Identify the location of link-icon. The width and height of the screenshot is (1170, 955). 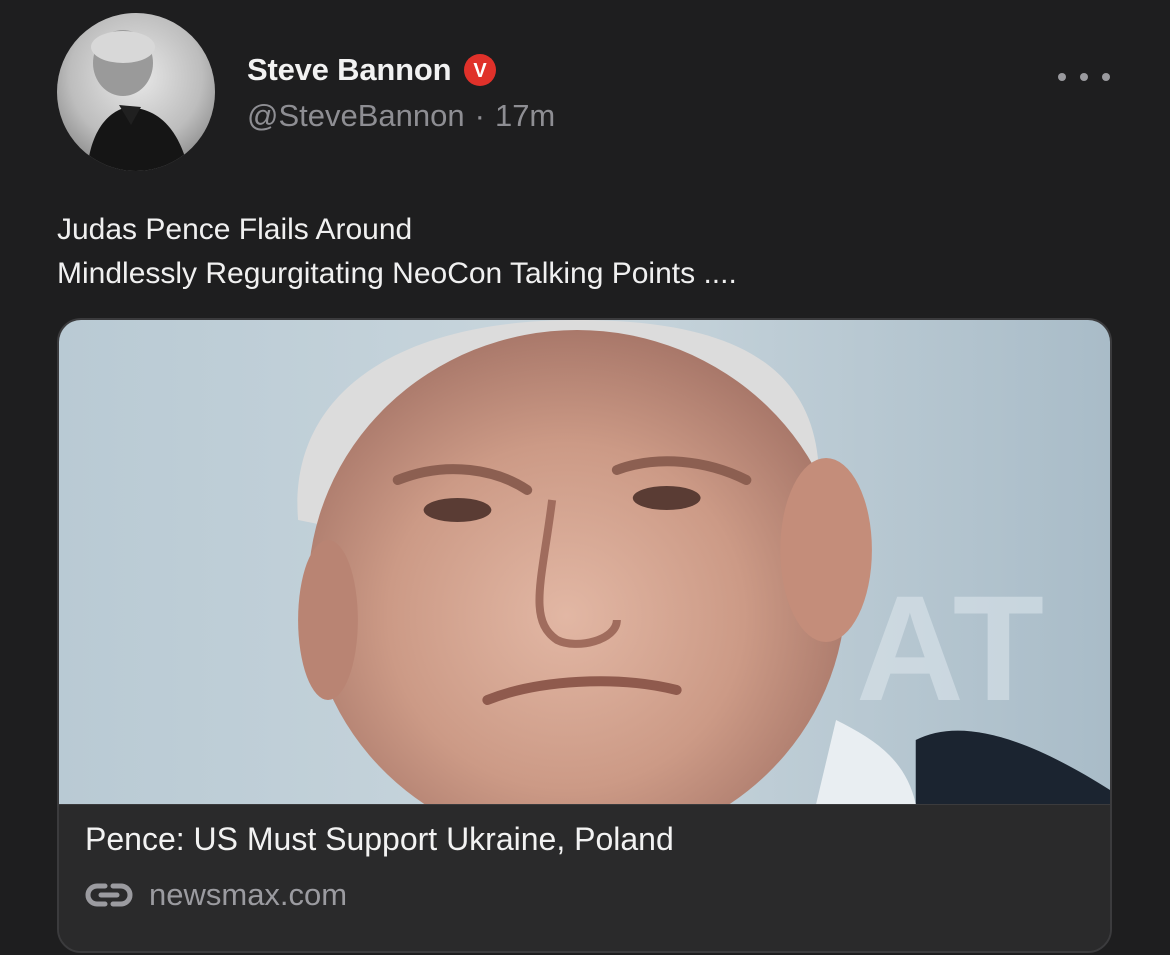
(109, 895).